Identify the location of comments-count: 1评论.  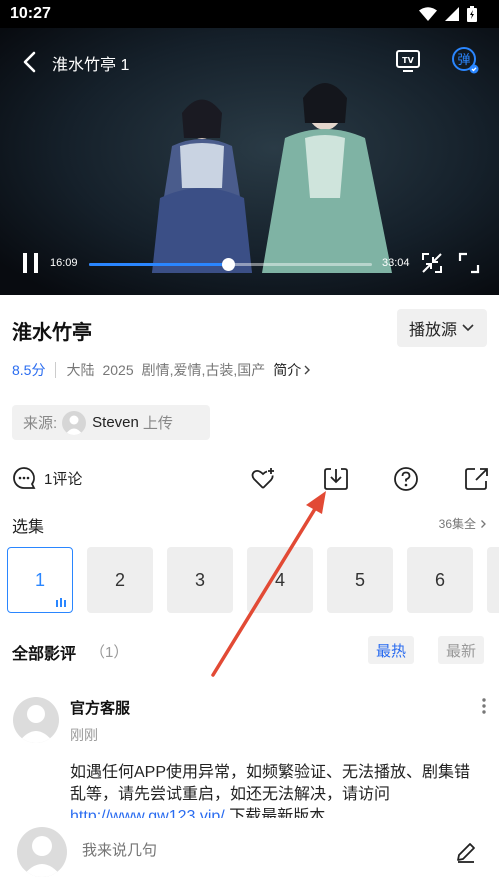
(63, 479).